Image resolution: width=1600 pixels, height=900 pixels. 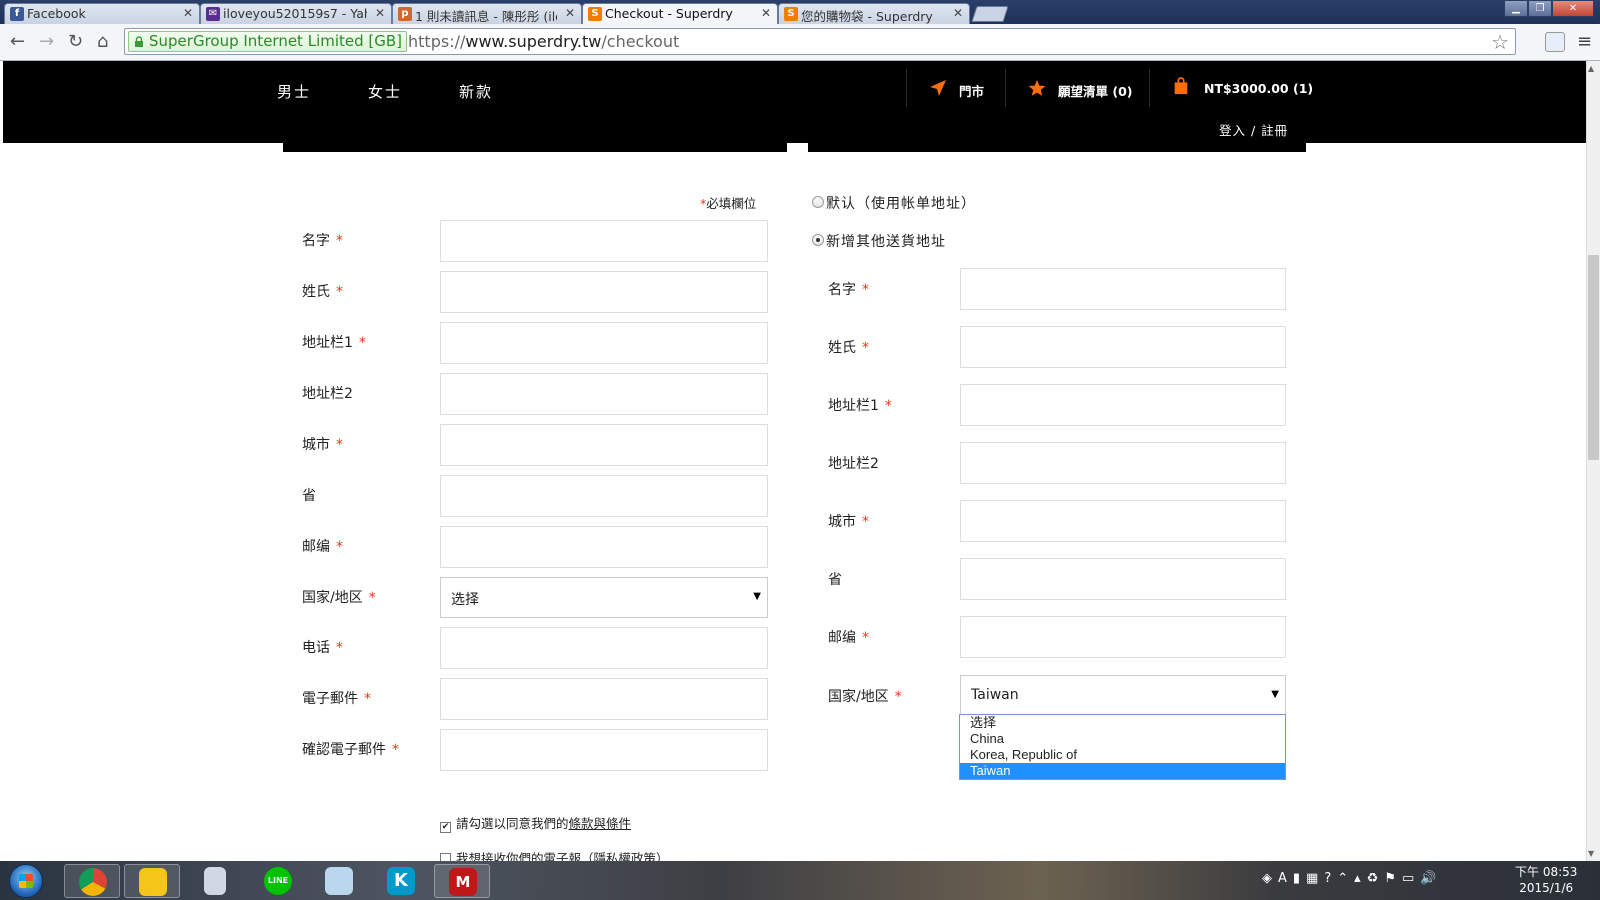 What do you see at coordinates (276, 41) in the screenshot?
I see `ev-label: SuperGroup Internet Limited [GB]` at bounding box center [276, 41].